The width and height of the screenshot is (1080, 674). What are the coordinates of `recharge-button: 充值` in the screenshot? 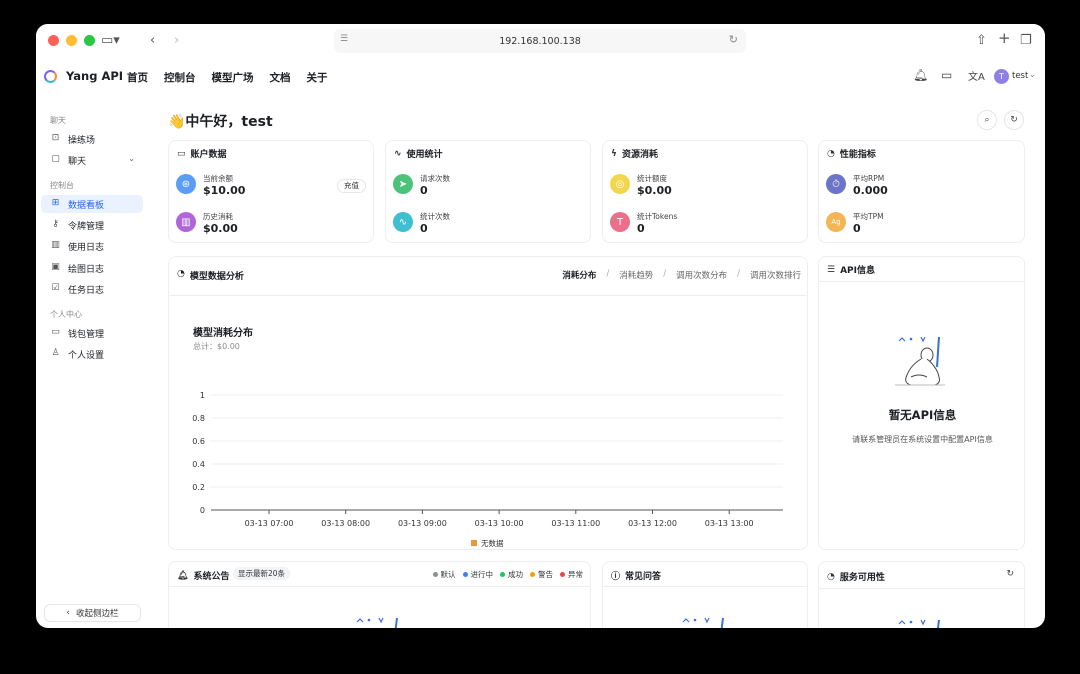 It's located at (351, 186).